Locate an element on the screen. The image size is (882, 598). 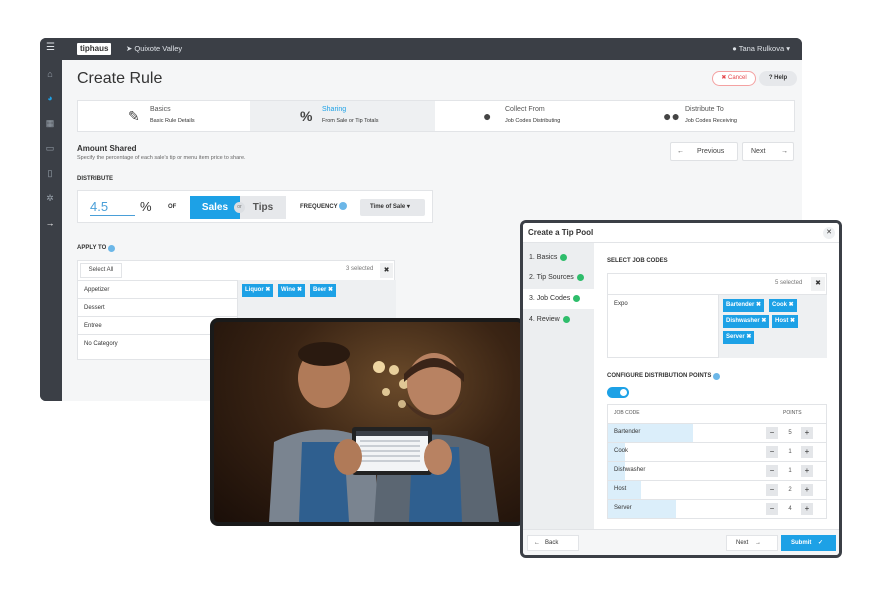
or-separator: or is located at coordinates (239, 207).